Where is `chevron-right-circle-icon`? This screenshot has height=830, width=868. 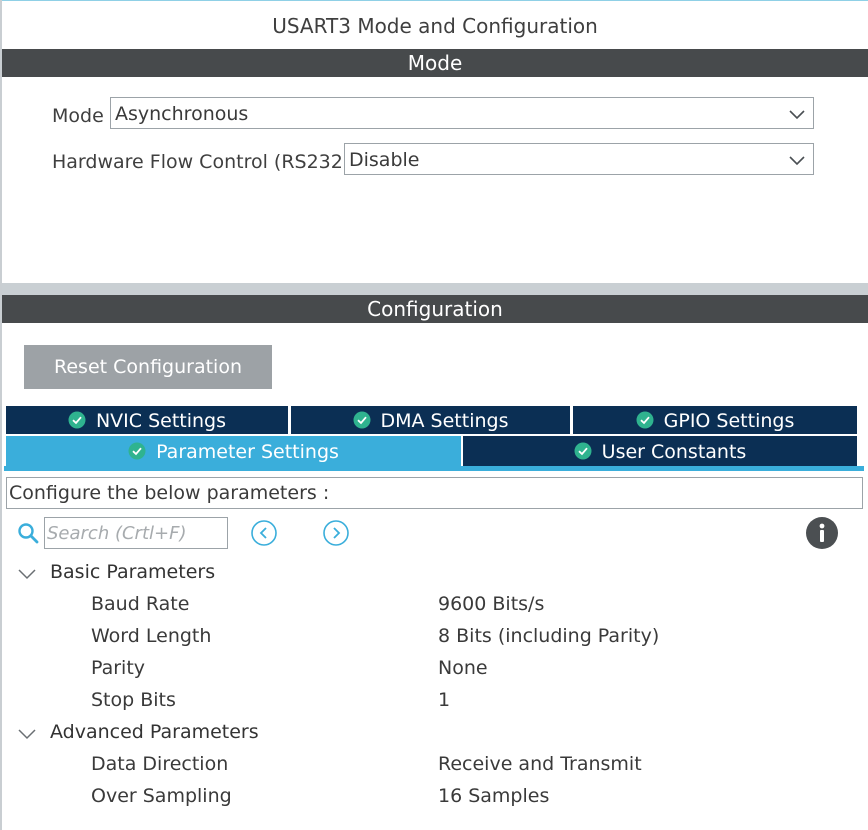
chevron-right-circle-icon is located at coordinates (336, 533).